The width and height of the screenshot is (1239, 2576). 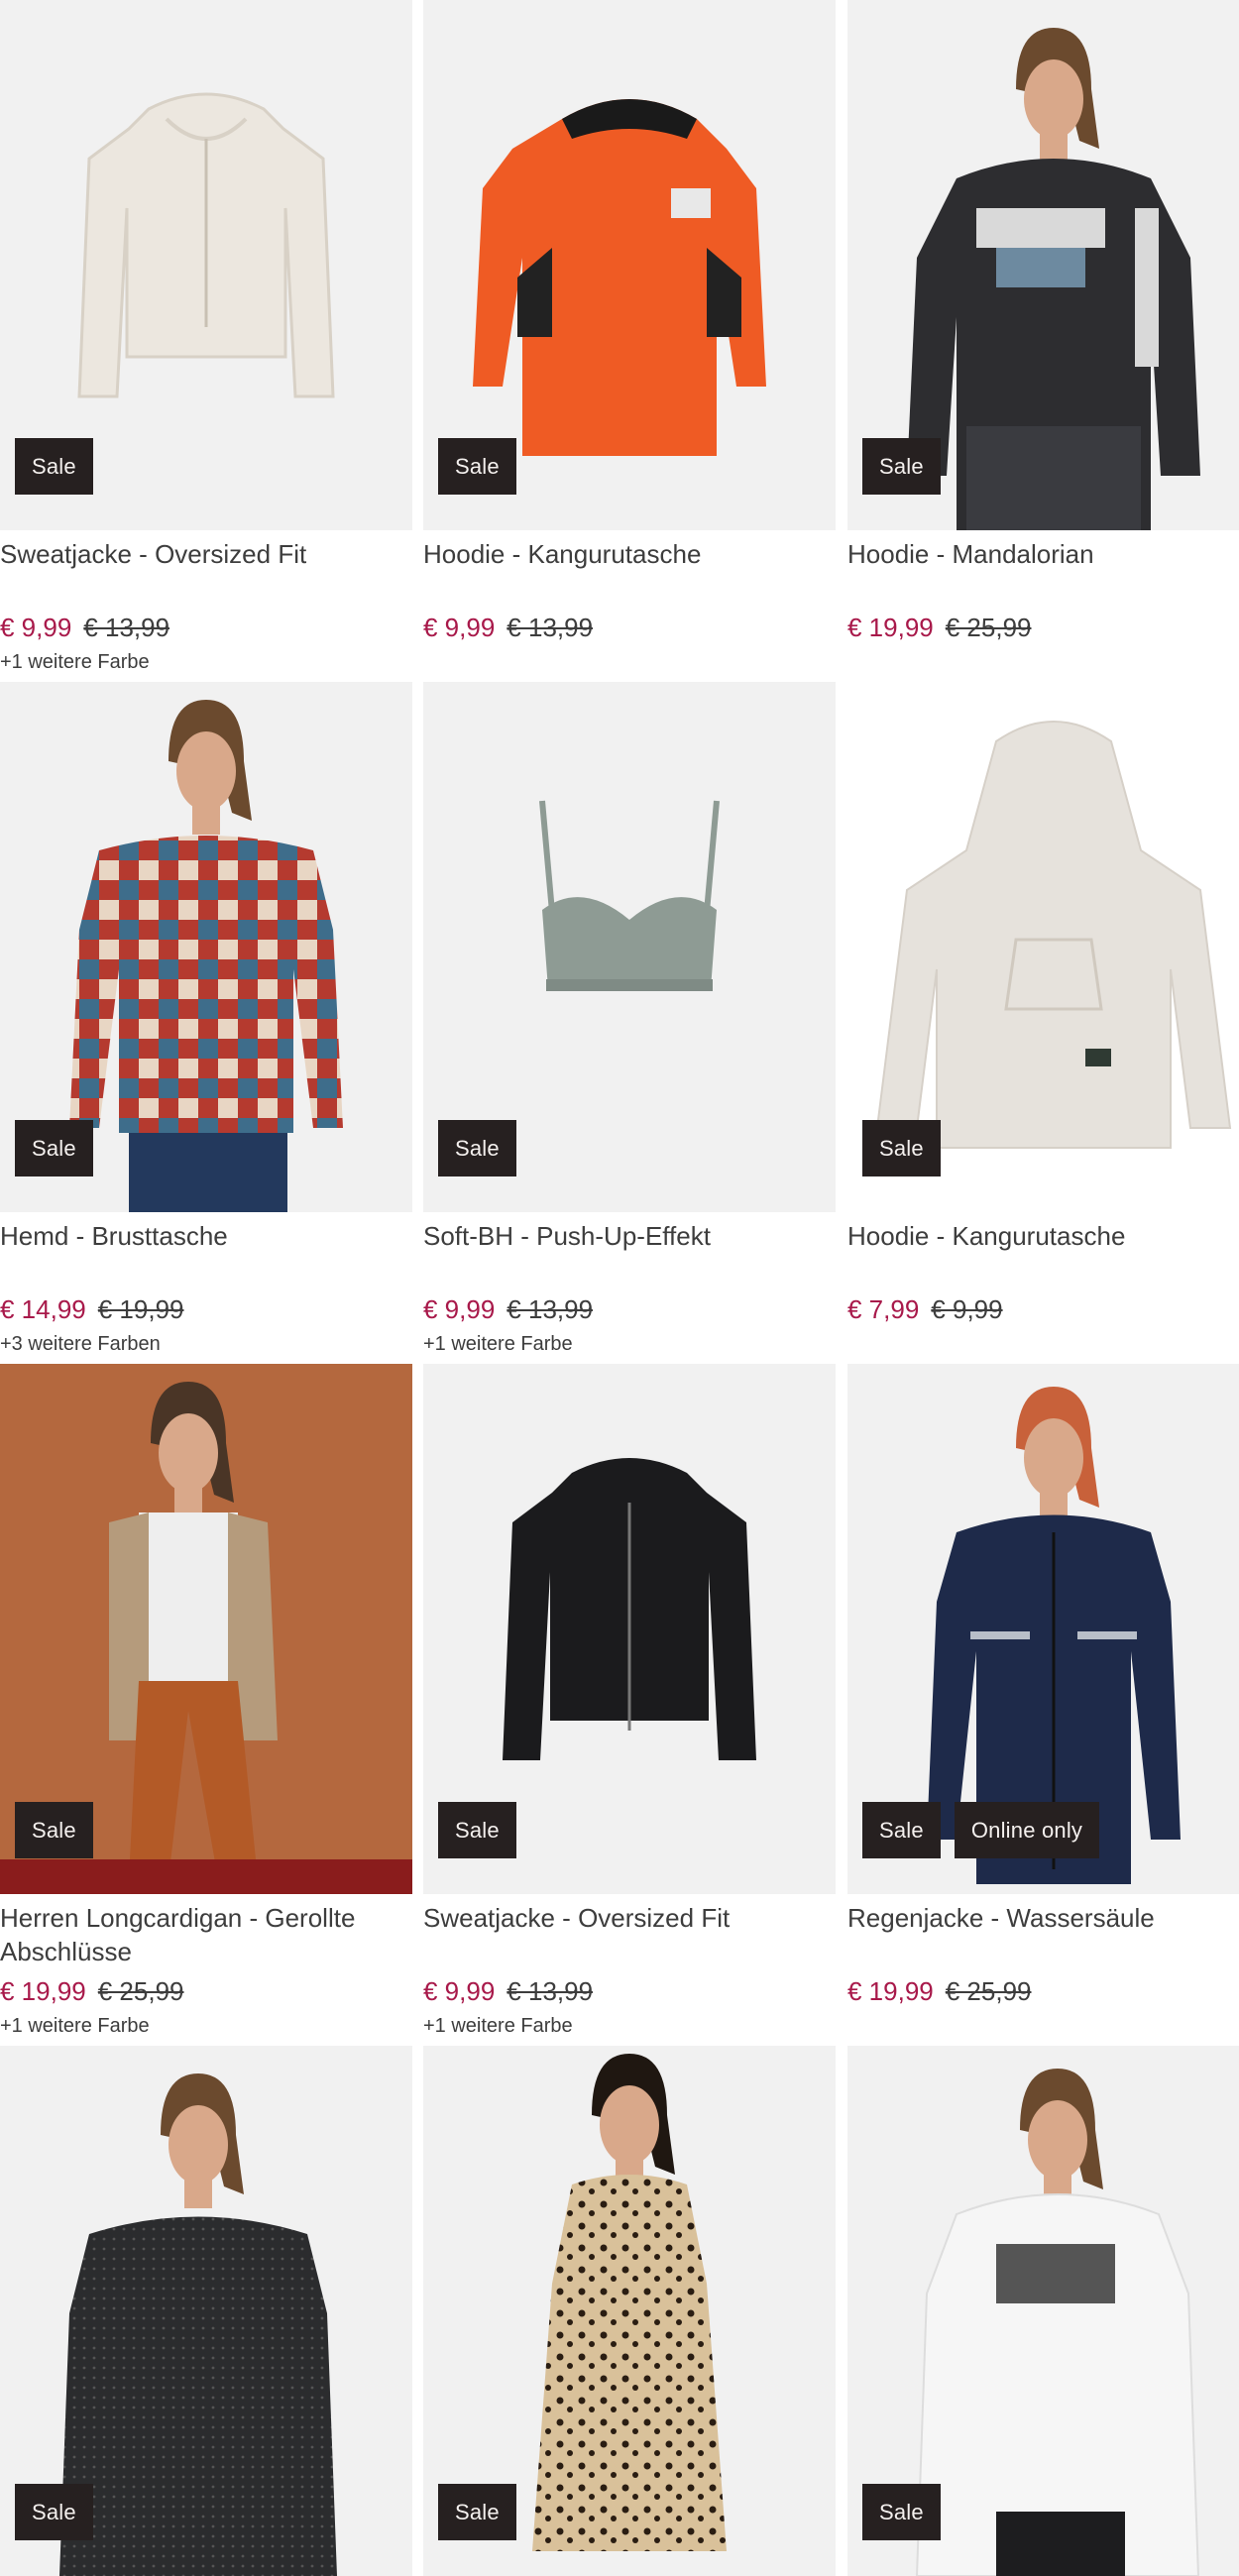 I want to click on online-only-badge: Online only, so click(x=1027, y=1830).